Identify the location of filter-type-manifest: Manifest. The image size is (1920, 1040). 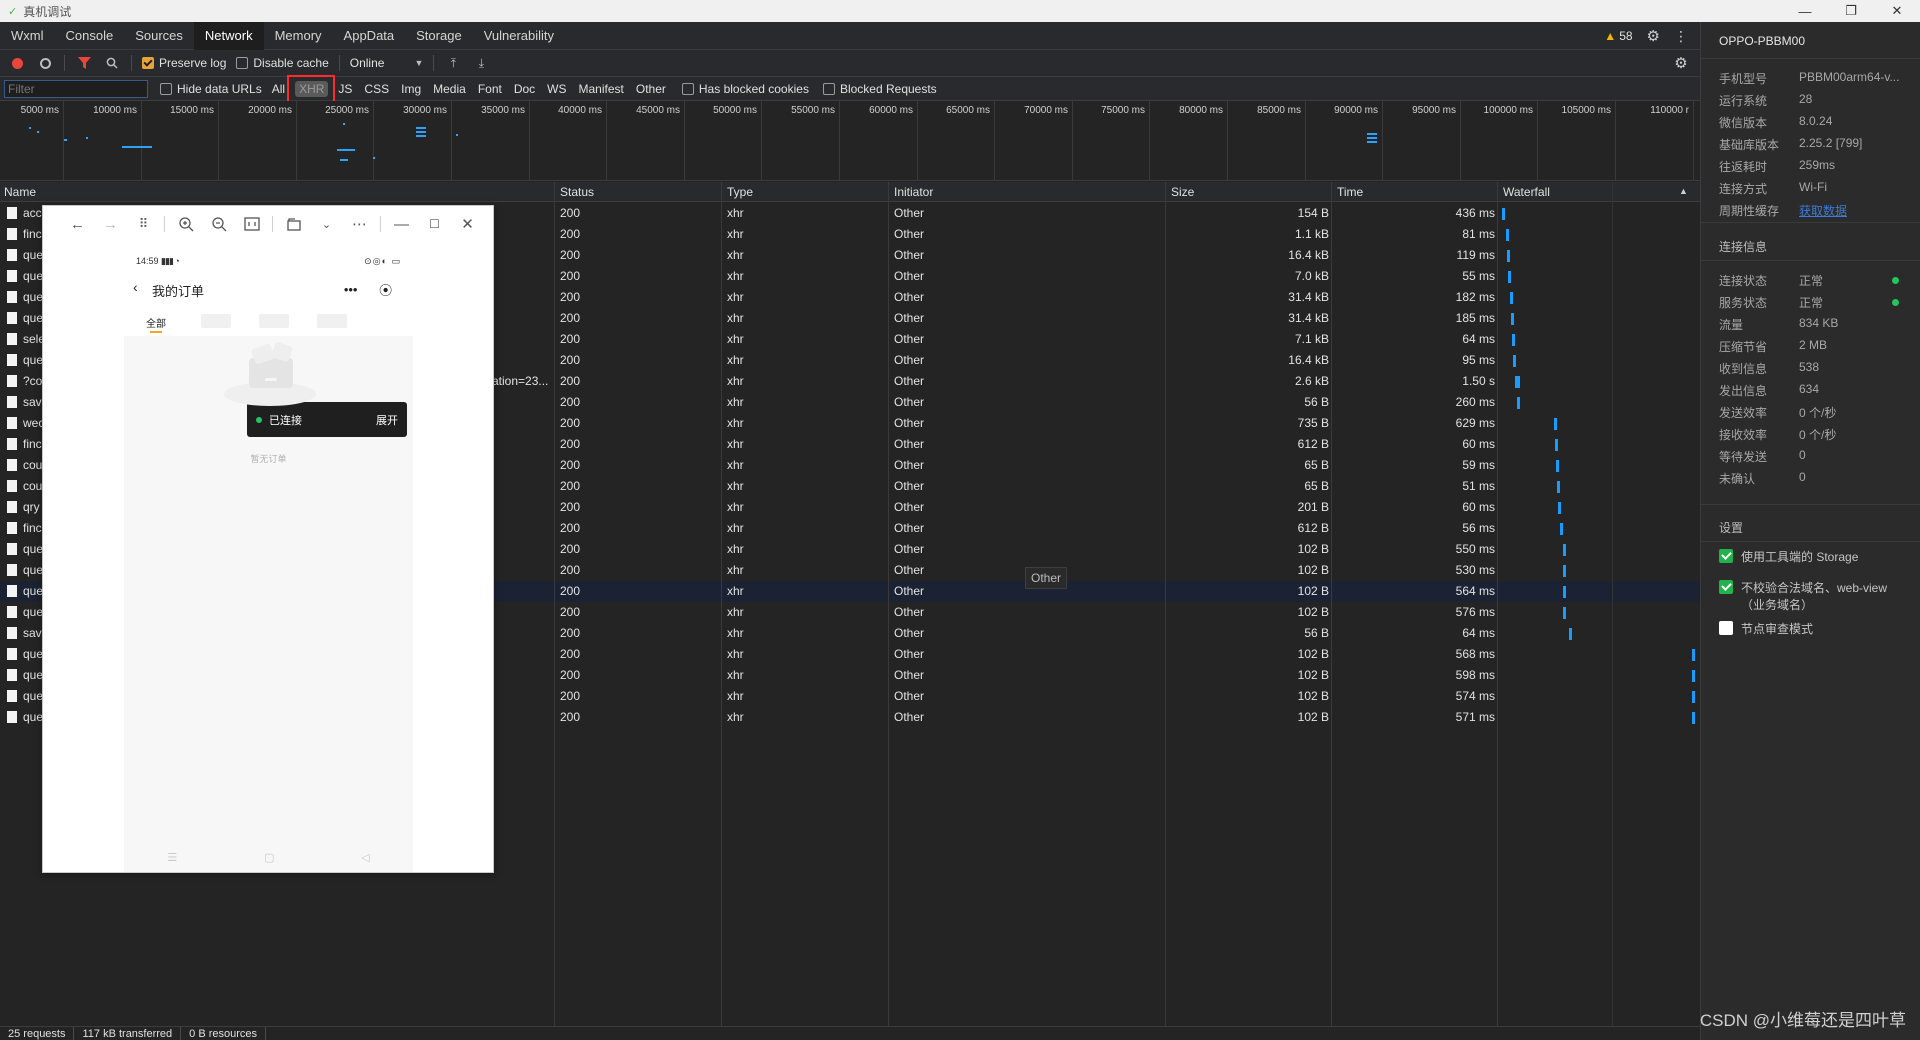
(601, 89).